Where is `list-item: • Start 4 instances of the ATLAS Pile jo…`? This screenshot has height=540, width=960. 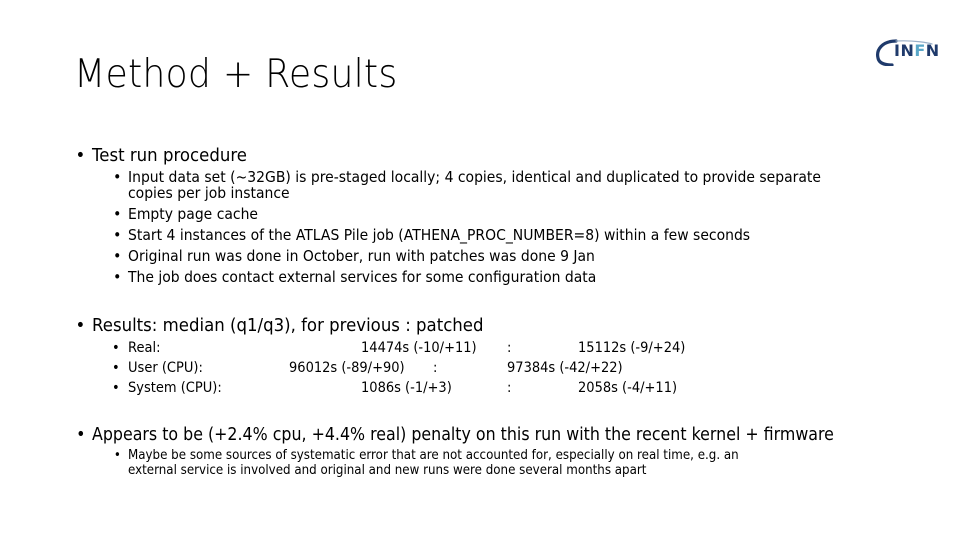
list-item: • Start 4 instances of the ATLAS Pile jo… is located at coordinates (432, 235).